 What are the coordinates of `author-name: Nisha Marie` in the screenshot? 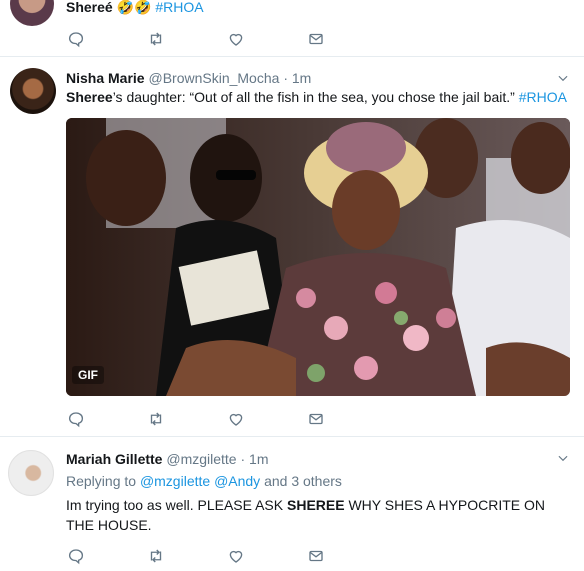 It's located at (105, 78).